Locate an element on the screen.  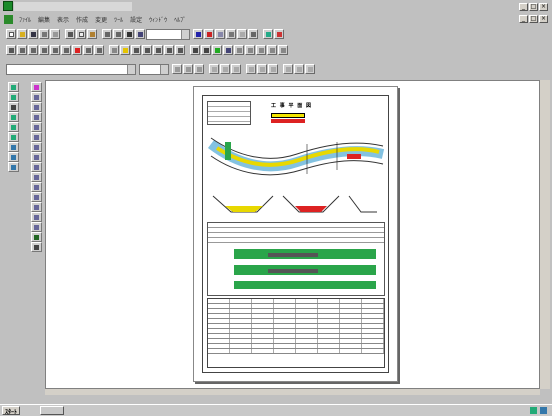
zoom-button is located at coordinates (129, 34).